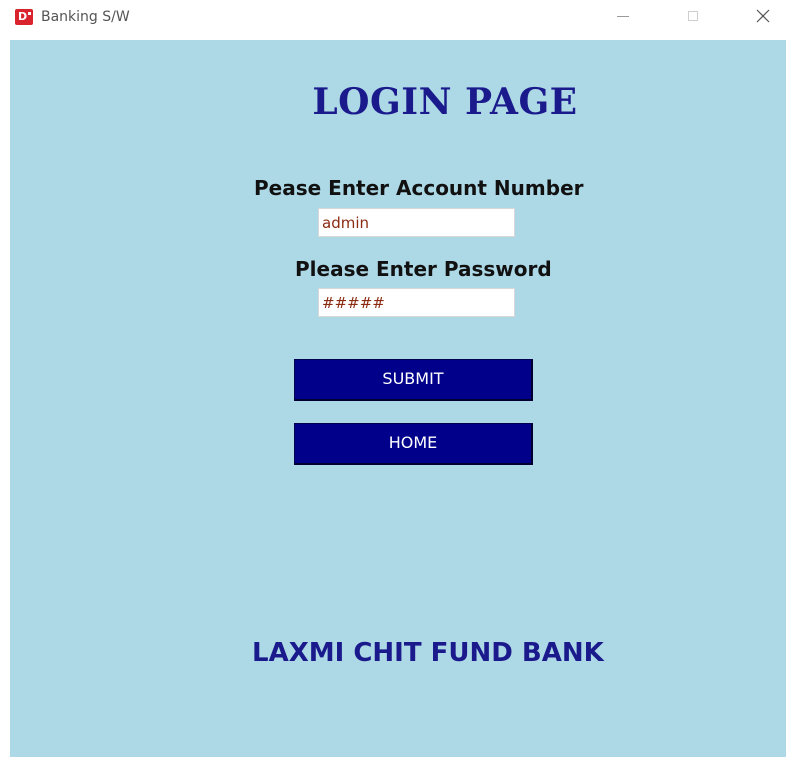 The height and width of the screenshot is (757, 786). Describe the element at coordinates (423, 269) in the screenshot. I see `password-label: Please Enter Password` at that location.